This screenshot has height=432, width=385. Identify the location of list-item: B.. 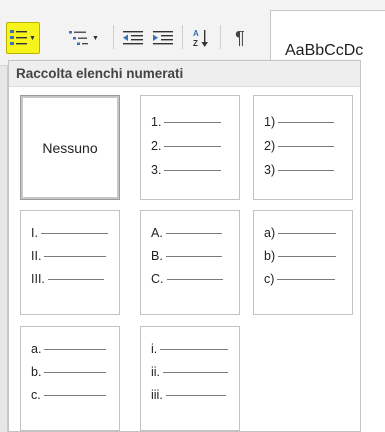
(186, 256).